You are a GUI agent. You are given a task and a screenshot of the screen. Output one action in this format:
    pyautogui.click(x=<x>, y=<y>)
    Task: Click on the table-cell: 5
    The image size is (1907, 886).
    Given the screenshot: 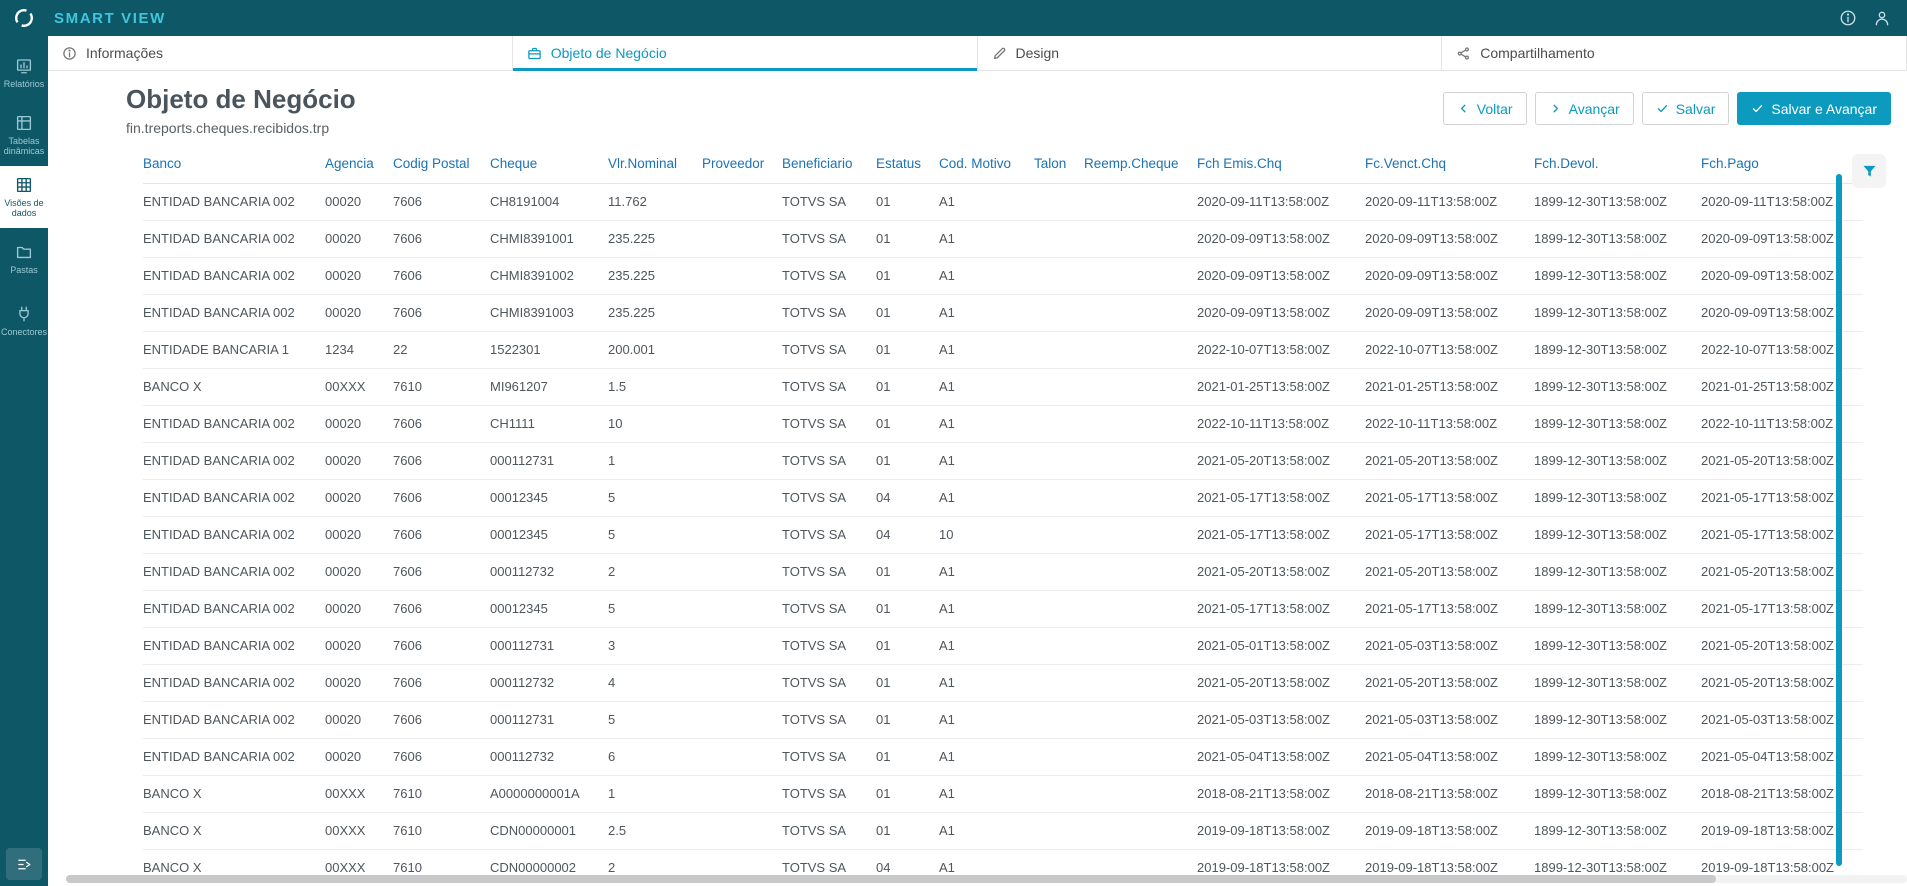 What is the action you would take?
    pyautogui.click(x=655, y=498)
    